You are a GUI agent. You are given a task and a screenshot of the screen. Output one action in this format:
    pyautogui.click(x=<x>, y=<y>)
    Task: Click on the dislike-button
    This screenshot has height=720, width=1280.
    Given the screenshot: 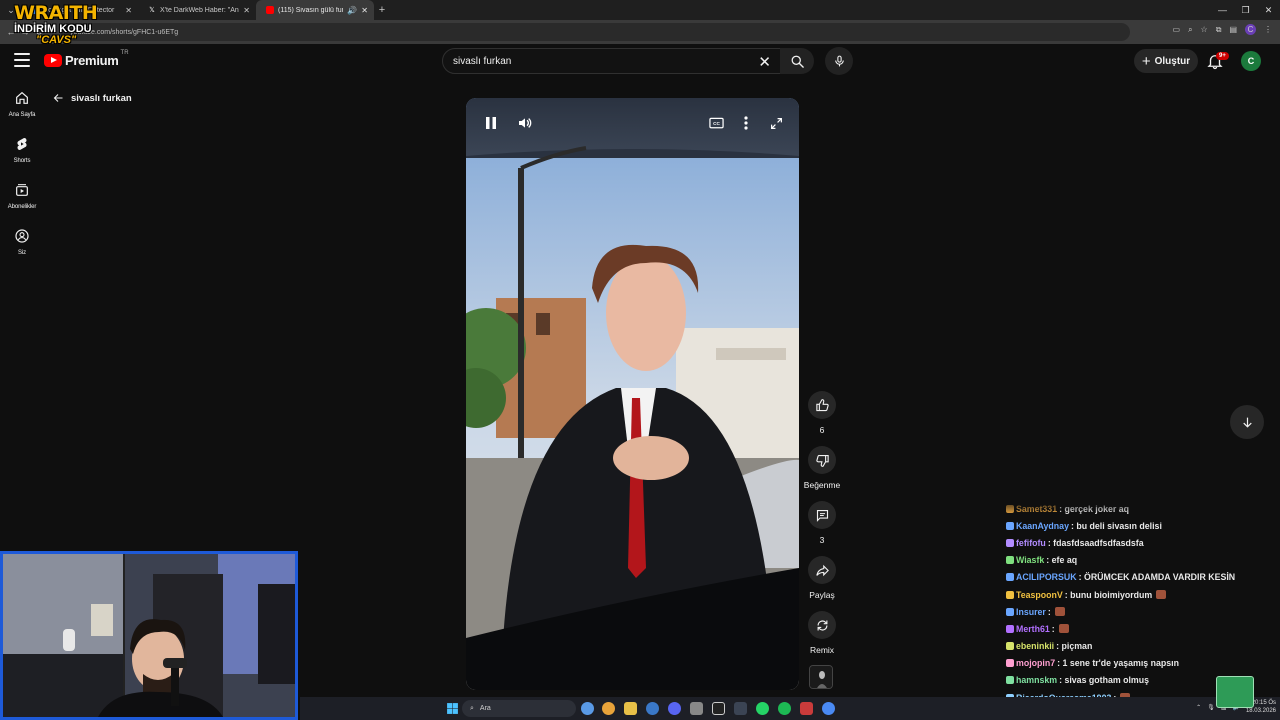 What is the action you would take?
    pyautogui.click(x=822, y=460)
    